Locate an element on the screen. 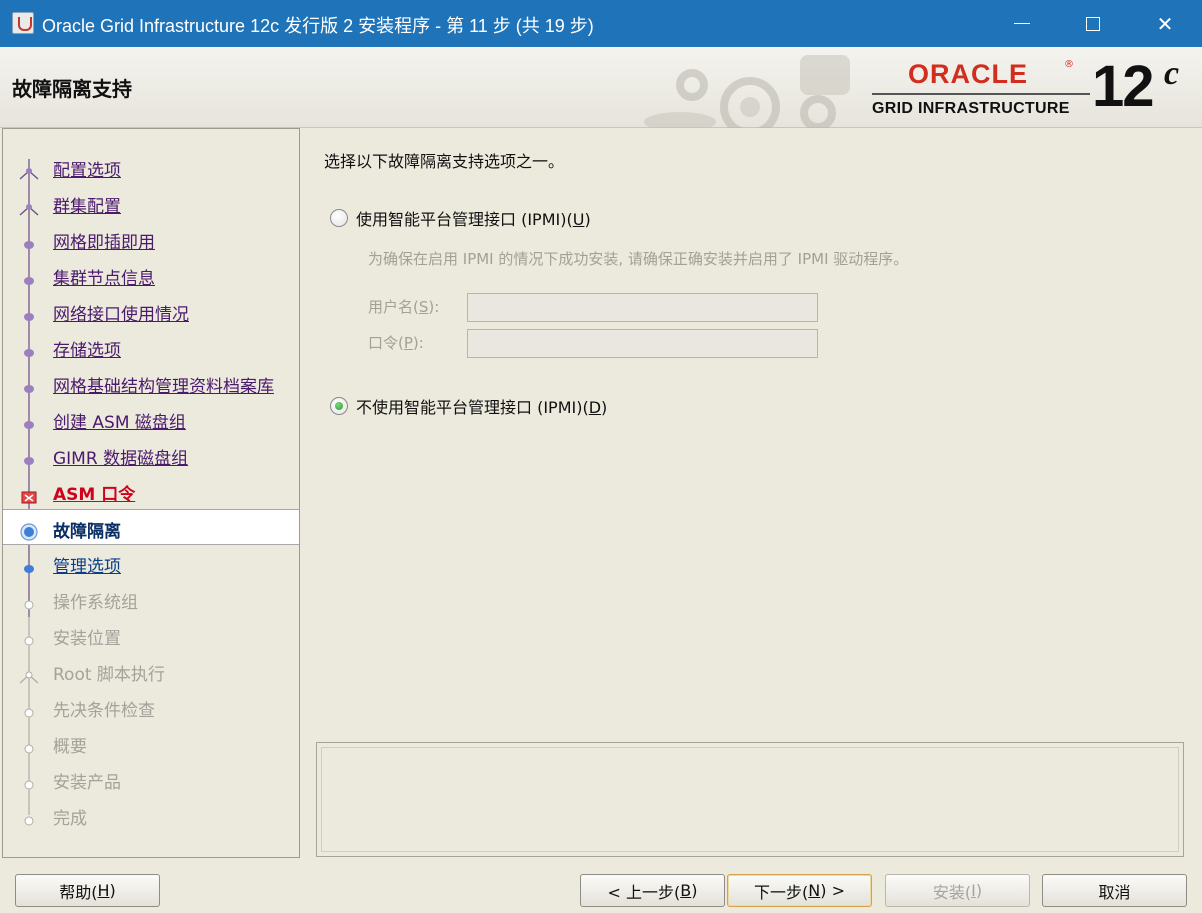  username-label: 用户名(S): is located at coordinates (404, 307).